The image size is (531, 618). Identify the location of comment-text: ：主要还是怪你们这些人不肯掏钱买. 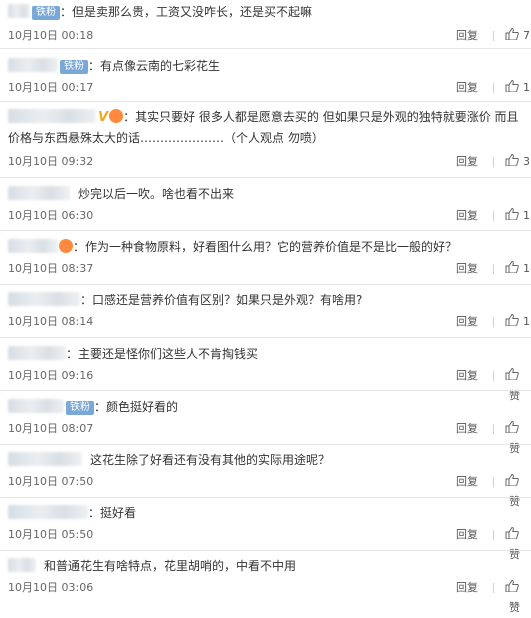
(162, 354).